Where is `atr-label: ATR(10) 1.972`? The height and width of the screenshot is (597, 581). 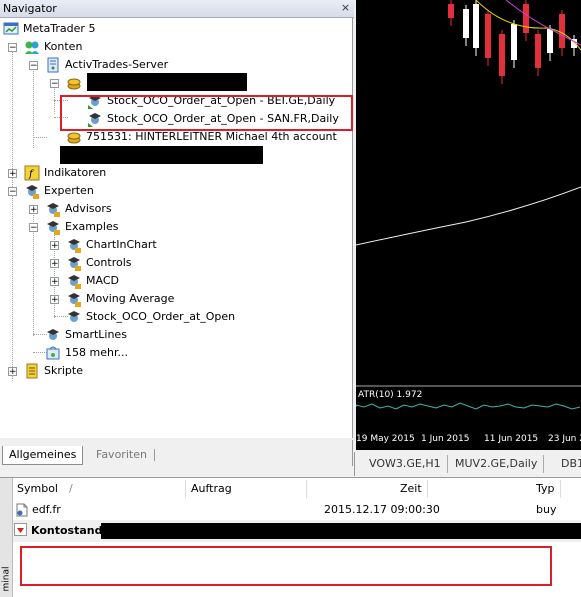 atr-label: ATR(10) 1.972 is located at coordinates (390, 395).